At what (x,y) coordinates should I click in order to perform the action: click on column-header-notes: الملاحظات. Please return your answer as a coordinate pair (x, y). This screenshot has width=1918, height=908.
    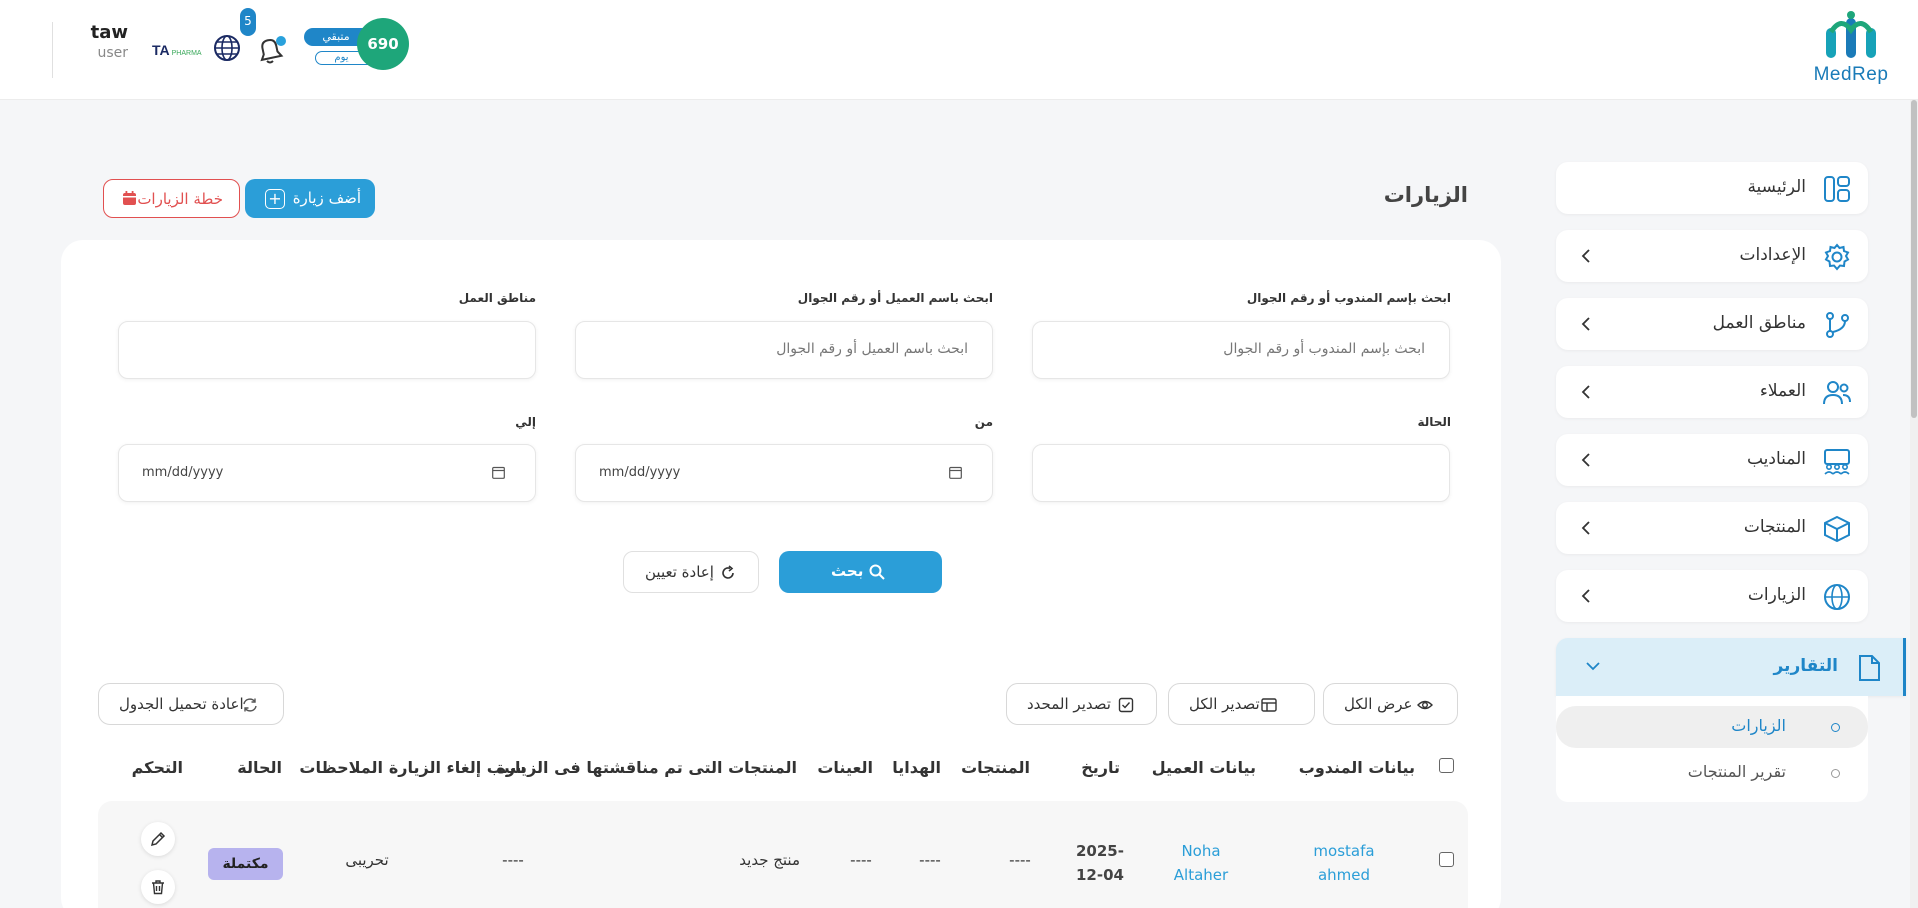
    Looking at the image, I should click on (341, 767).